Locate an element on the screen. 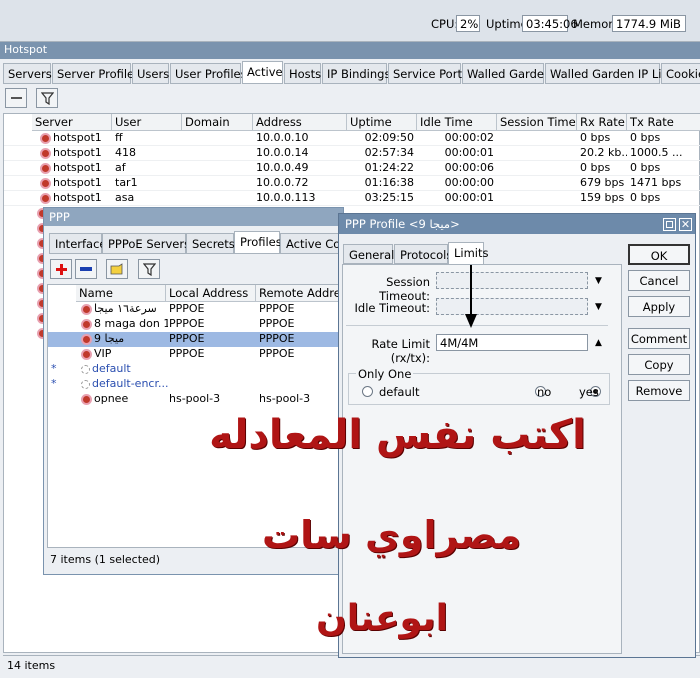  cell-text: ميجا 9 is located at coordinates (109, 338).